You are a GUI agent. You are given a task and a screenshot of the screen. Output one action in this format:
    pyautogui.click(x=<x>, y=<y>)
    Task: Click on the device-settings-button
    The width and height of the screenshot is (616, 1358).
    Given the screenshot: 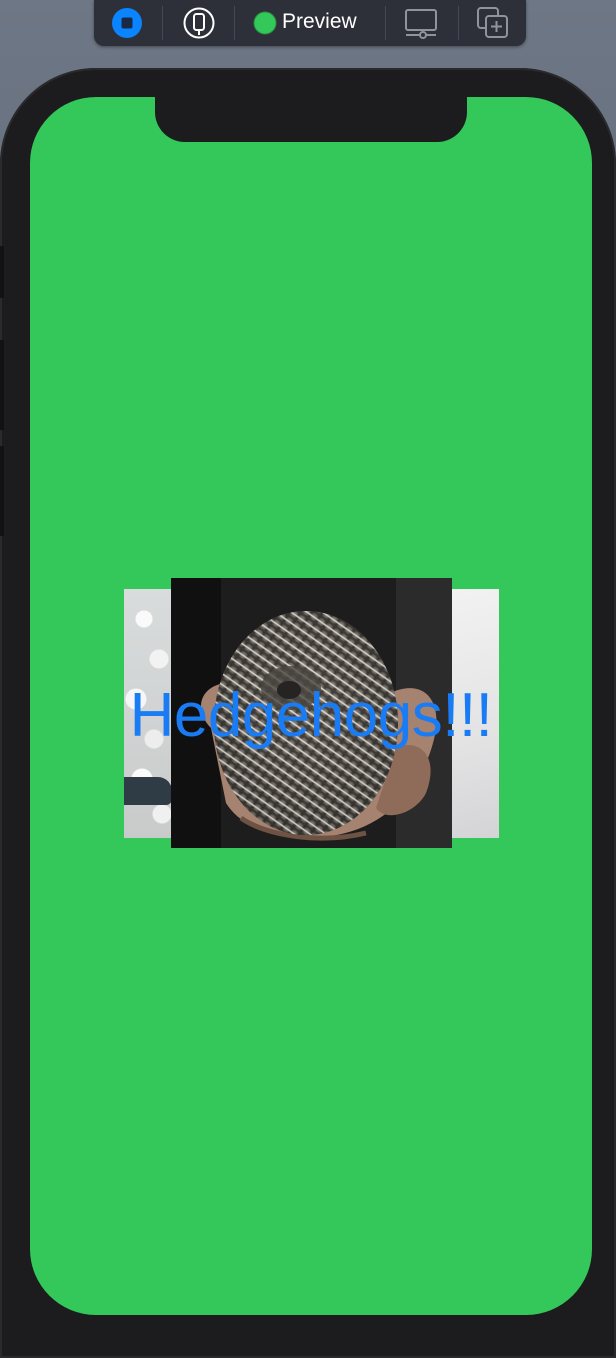 What is the action you would take?
    pyautogui.click(x=421, y=23)
    